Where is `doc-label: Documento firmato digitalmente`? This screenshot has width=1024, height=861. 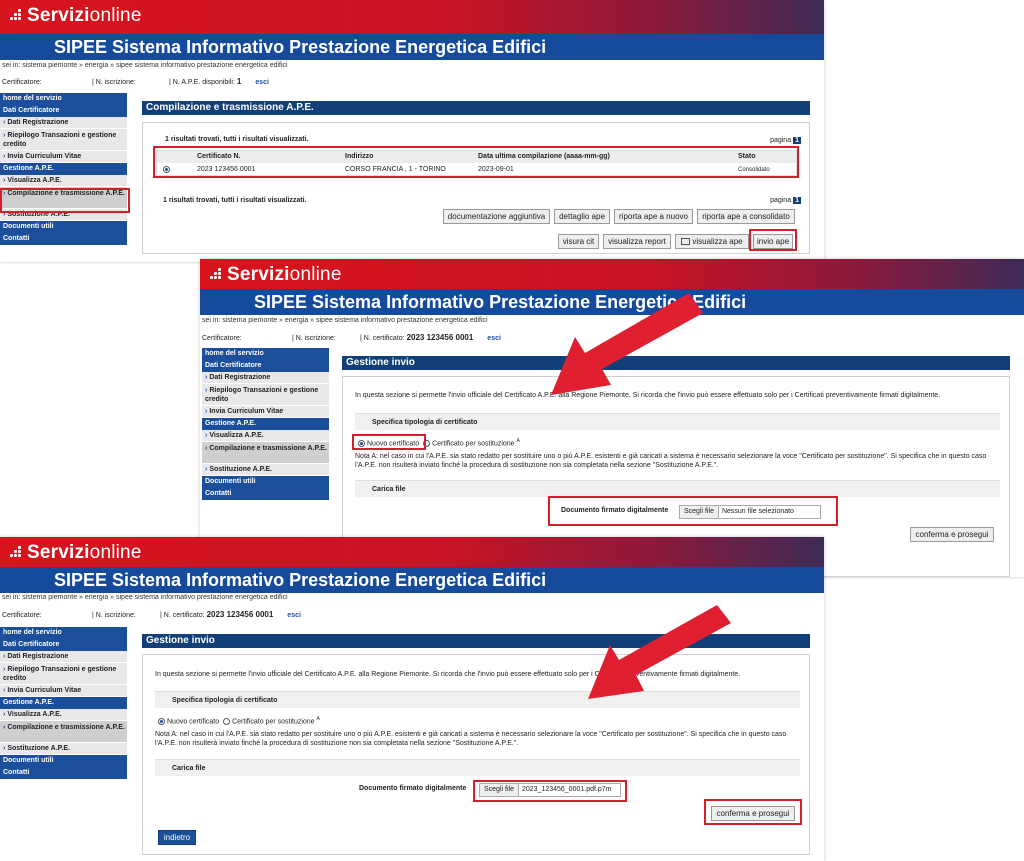 doc-label: Documento firmato digitalmente is located at coordinates (615, 510).